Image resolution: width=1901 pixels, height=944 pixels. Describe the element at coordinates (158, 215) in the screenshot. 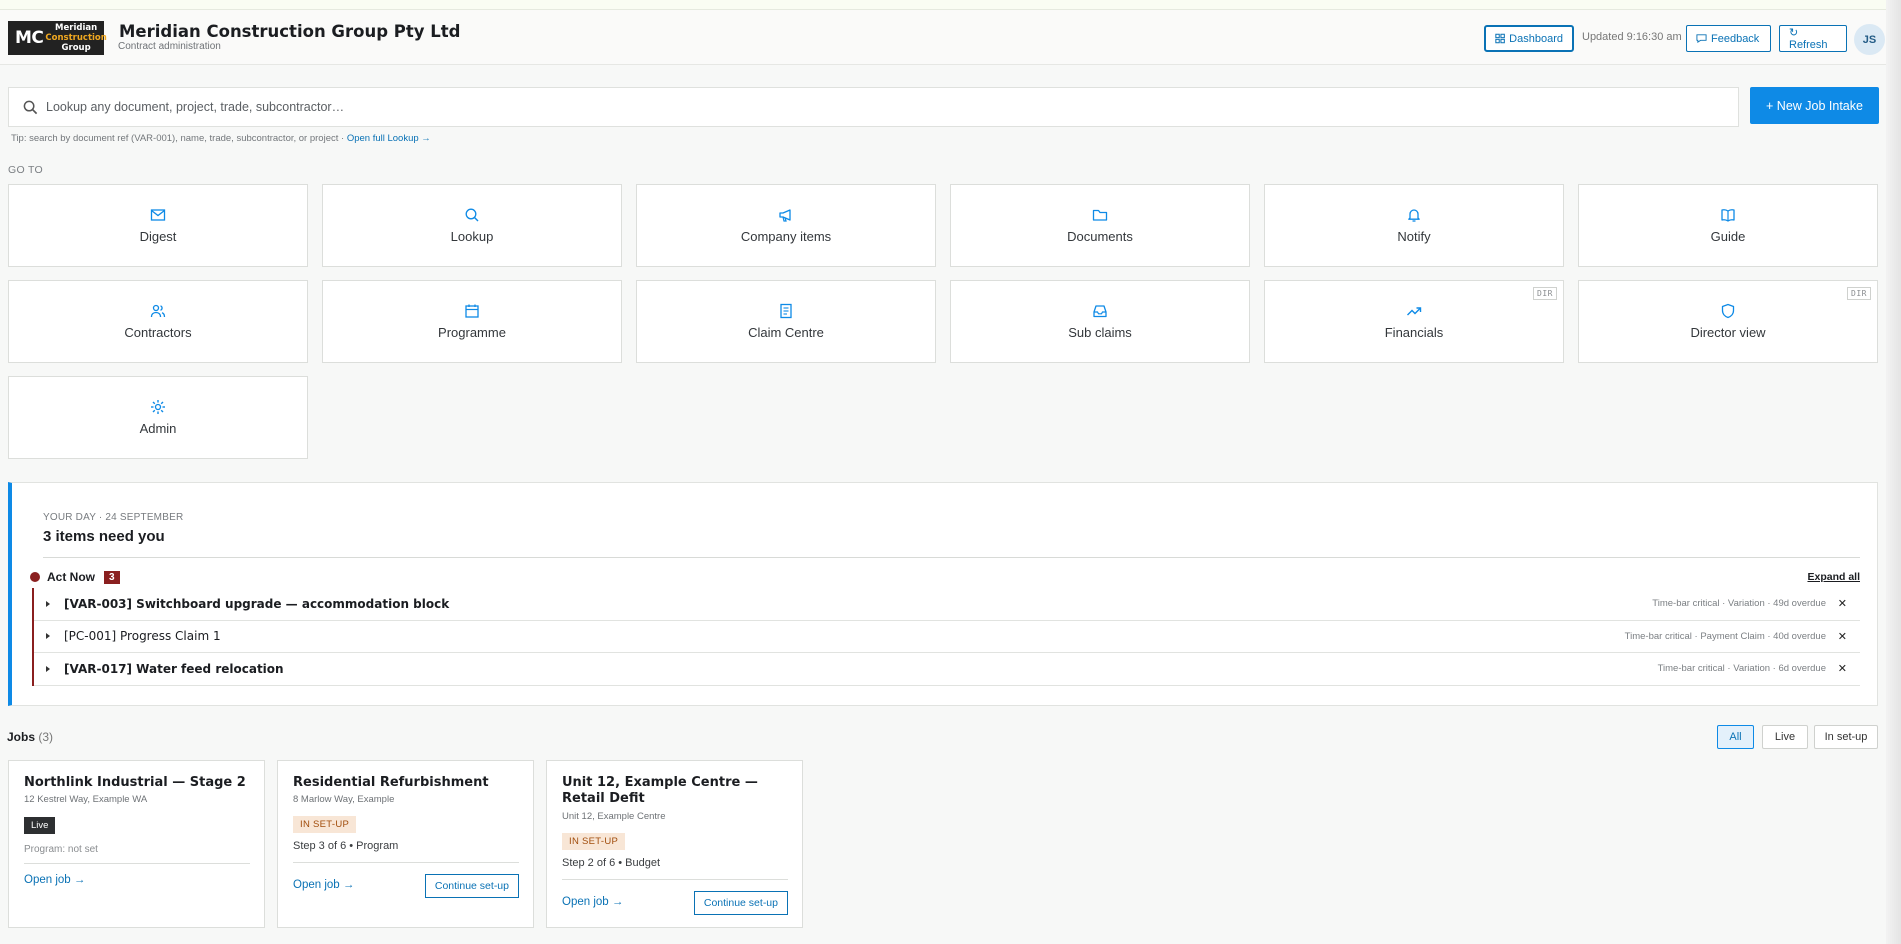

I see `mail-icon` at that location.